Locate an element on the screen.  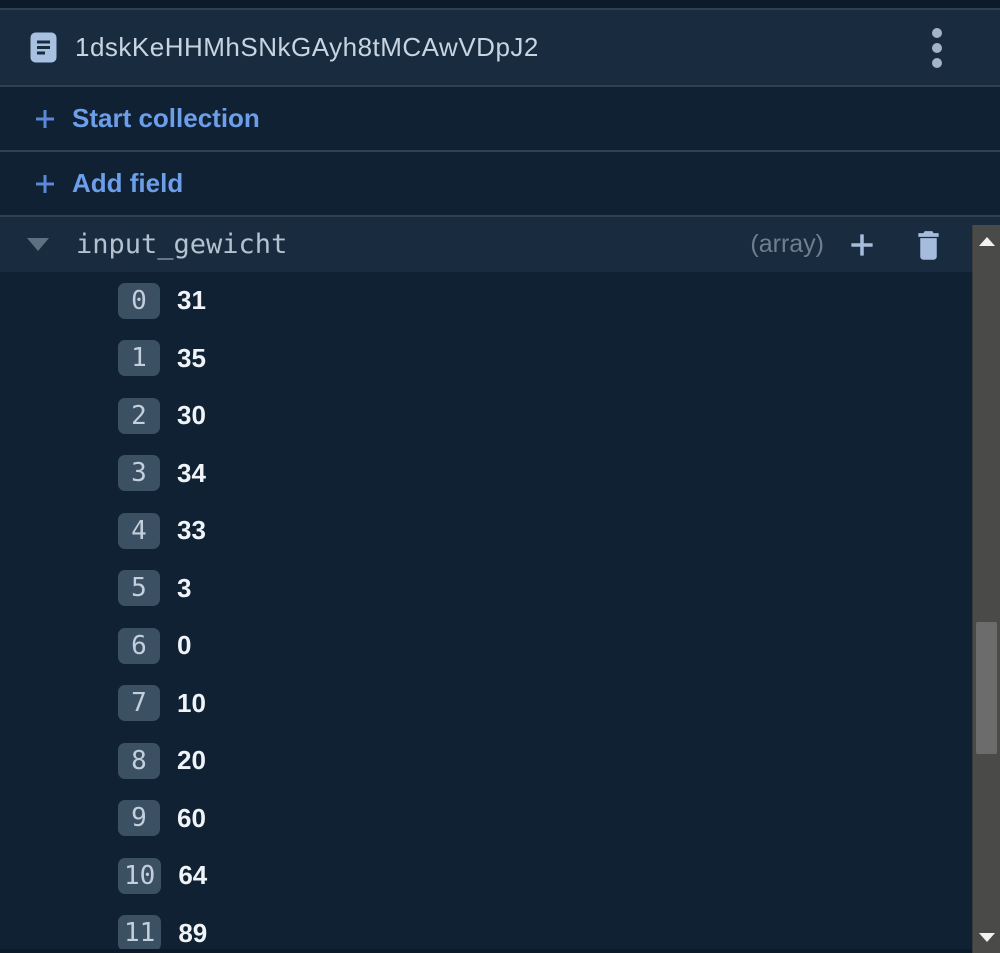
array-item-value: 30 is located at coordinates (191, 415).